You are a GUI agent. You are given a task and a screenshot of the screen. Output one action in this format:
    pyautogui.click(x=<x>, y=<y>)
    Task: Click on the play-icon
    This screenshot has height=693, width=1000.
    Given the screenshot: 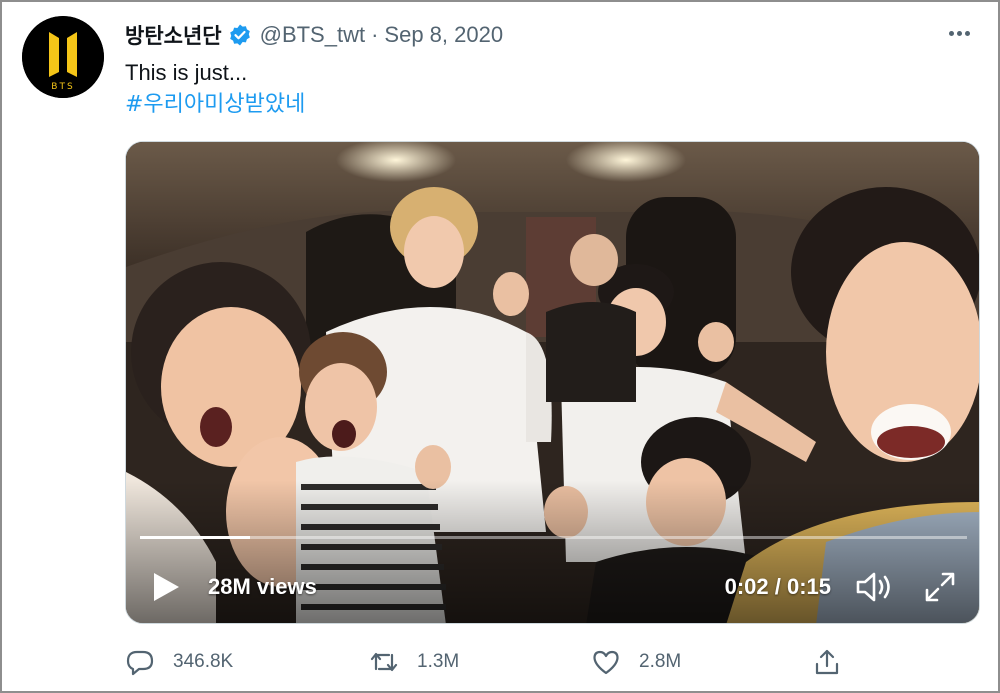 What is the action you would take?
    pyautogui.click(x=166, y=587)
    